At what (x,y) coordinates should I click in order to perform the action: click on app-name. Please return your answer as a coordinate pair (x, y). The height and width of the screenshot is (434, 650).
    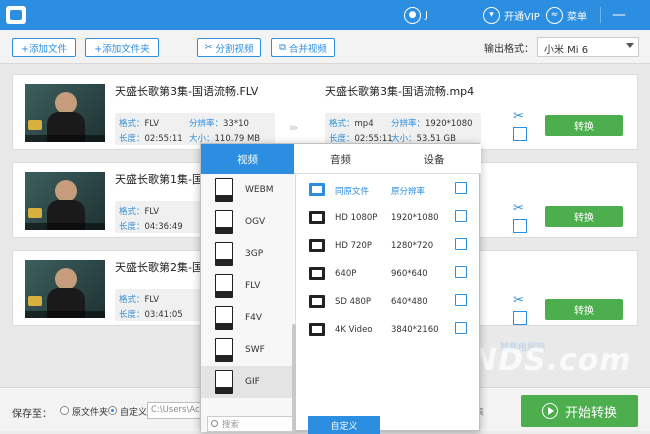
    Looking at the image, I should click on (90, 14).